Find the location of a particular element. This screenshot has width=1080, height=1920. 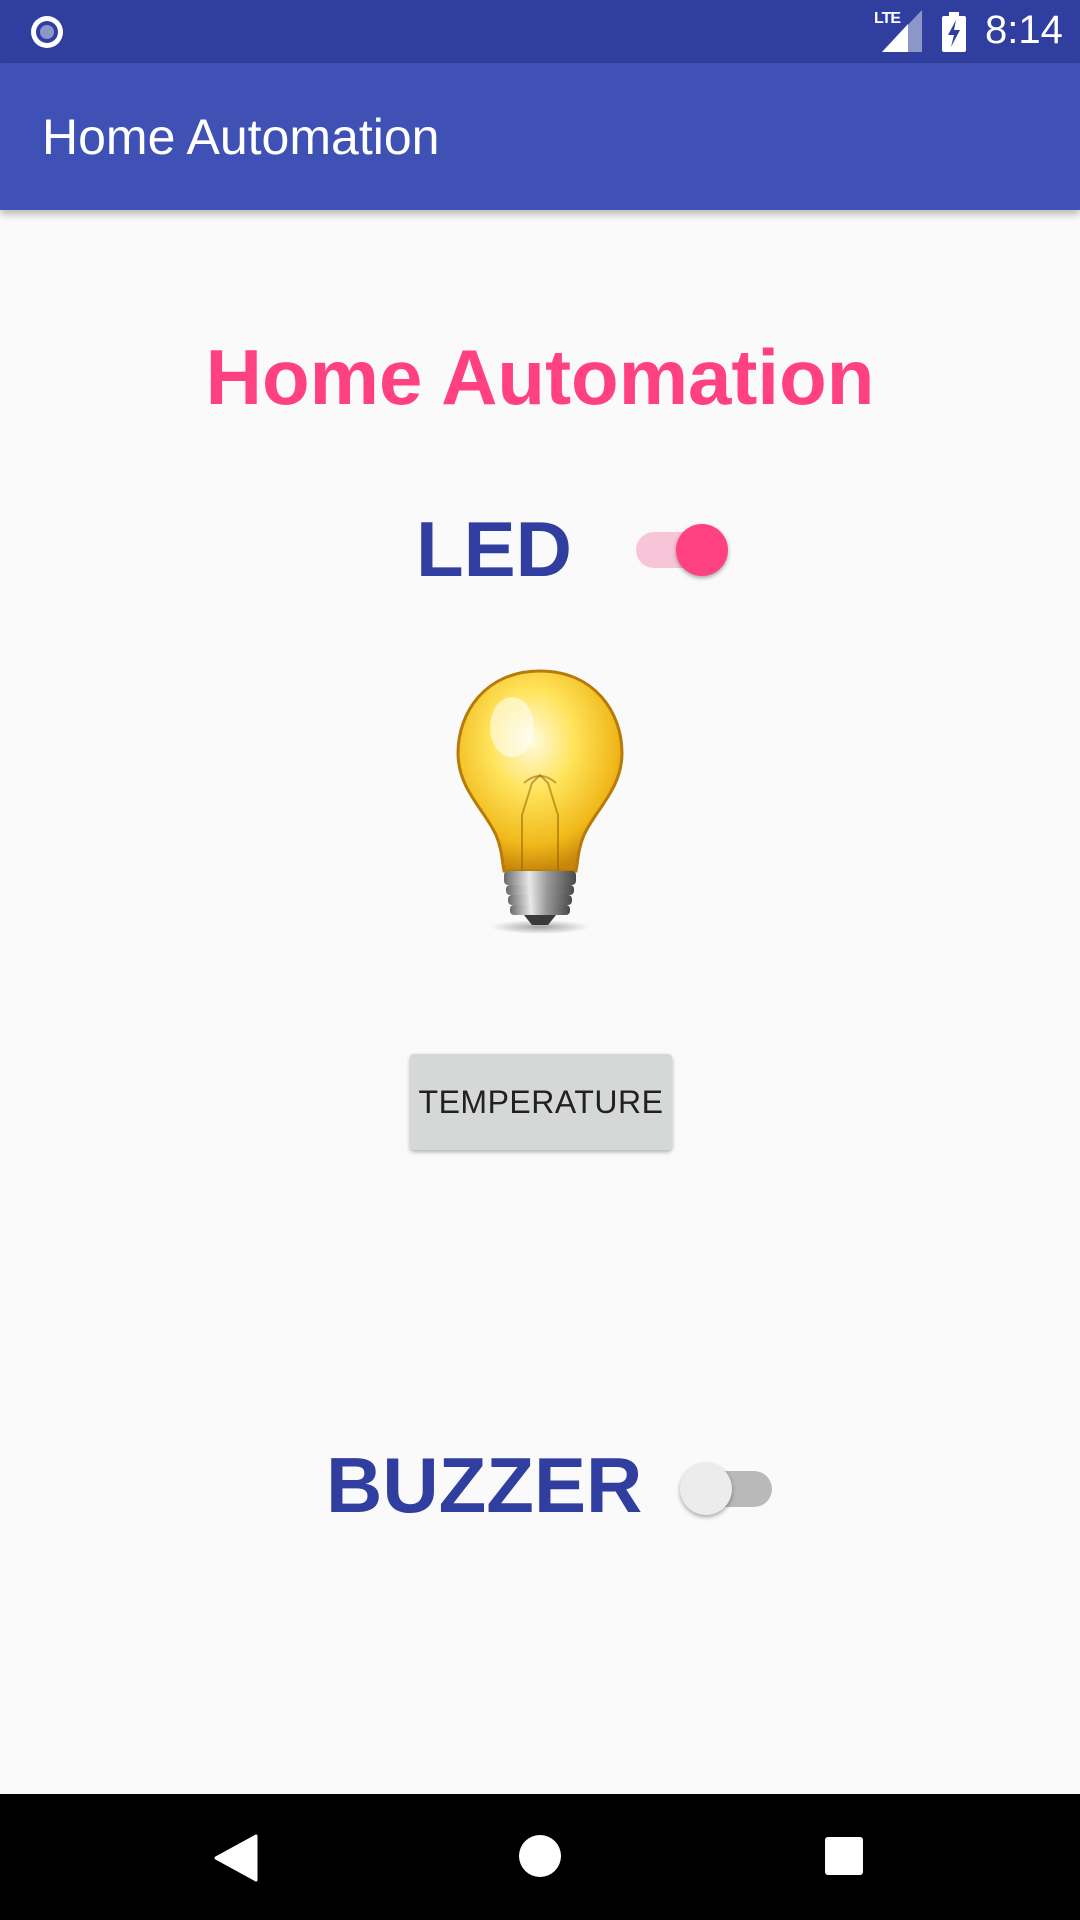

buzzer-switch is located at coordinates (730, 1484).